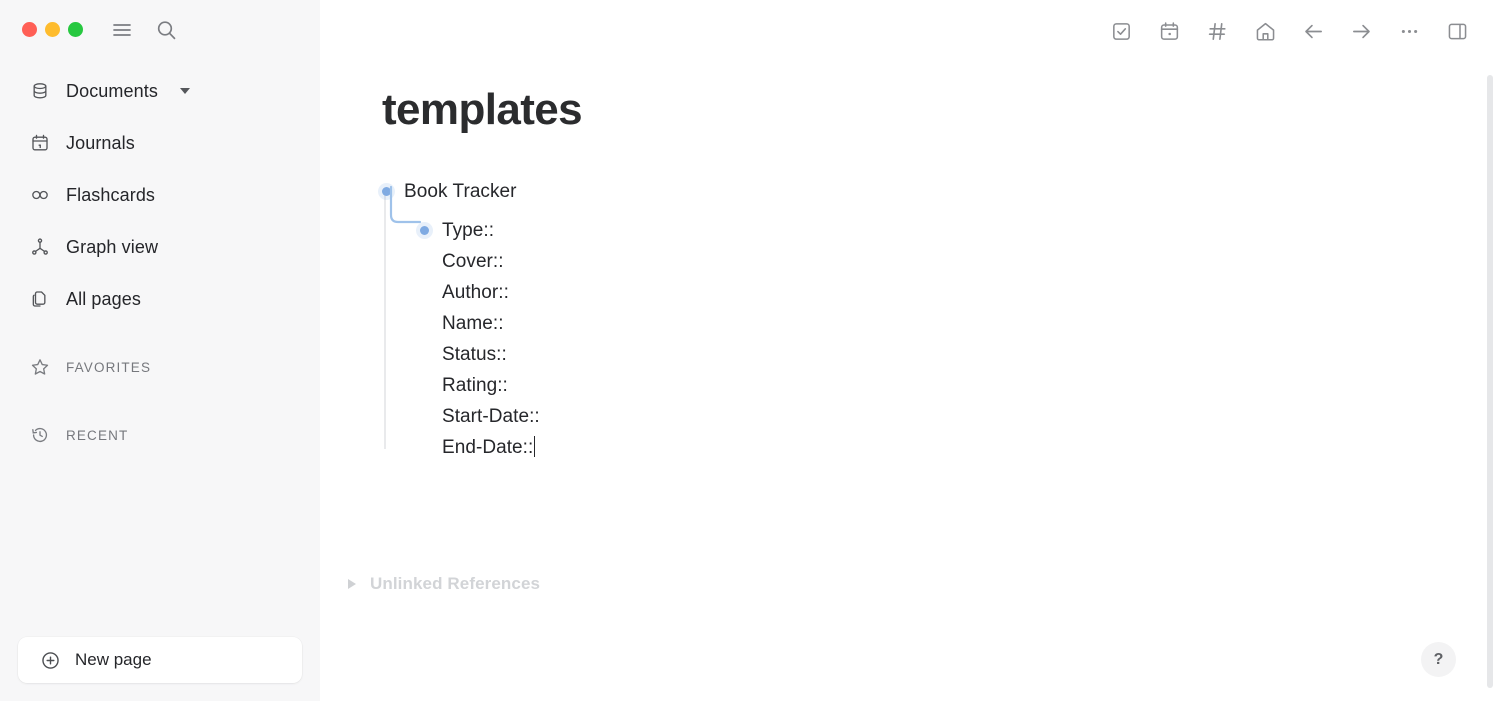  What do you see at coordinates (455, 583) in the screenshot?
I see `unlinked-references-label: Unlinked References` at bounding box center [455, 583].